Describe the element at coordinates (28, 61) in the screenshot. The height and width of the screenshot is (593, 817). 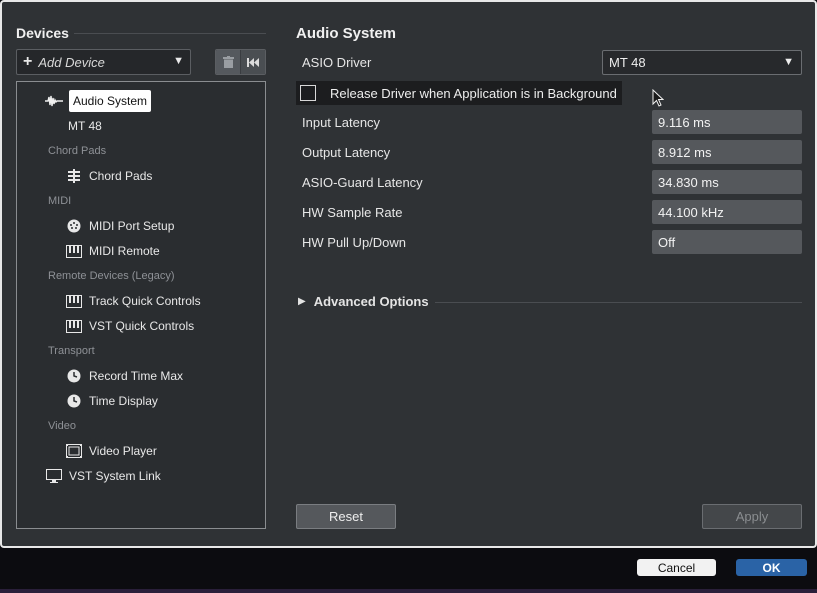
I see `plus-icon: +` at that location.